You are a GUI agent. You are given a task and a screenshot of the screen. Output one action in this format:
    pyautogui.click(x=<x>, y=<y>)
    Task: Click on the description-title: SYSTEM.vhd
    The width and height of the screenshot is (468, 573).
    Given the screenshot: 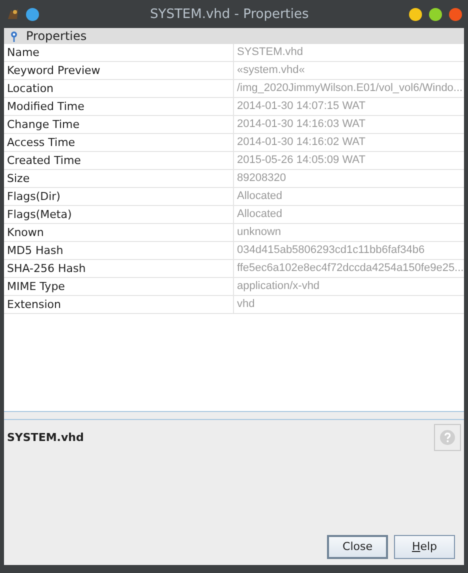 What is the action you would take?
    pyautogui.click(x=45, y=438)
    